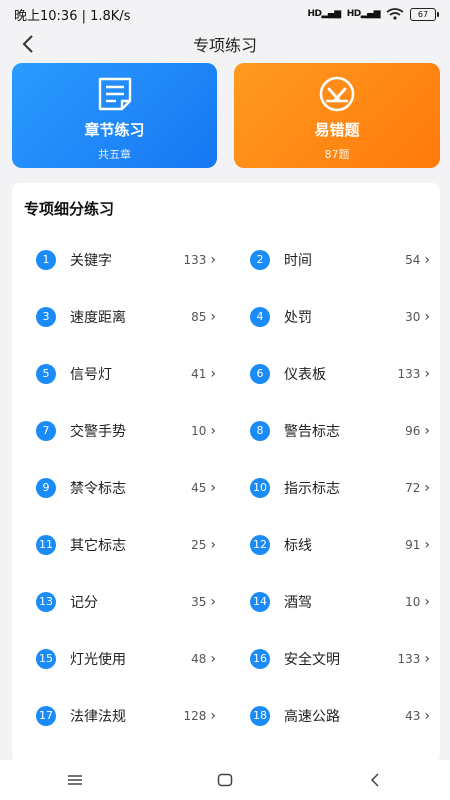  What do you see at coordinates (333, 544) in the screenshot?
I see `category-item: 12 标线 91 ›` at bounding box center [333, 544].